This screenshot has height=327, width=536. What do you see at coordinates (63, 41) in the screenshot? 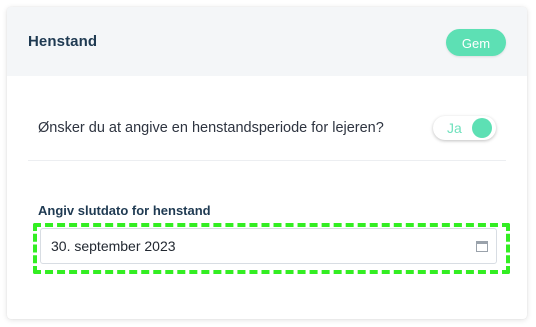
I see `card-title: Henstand` at bounding box center [63, 41].